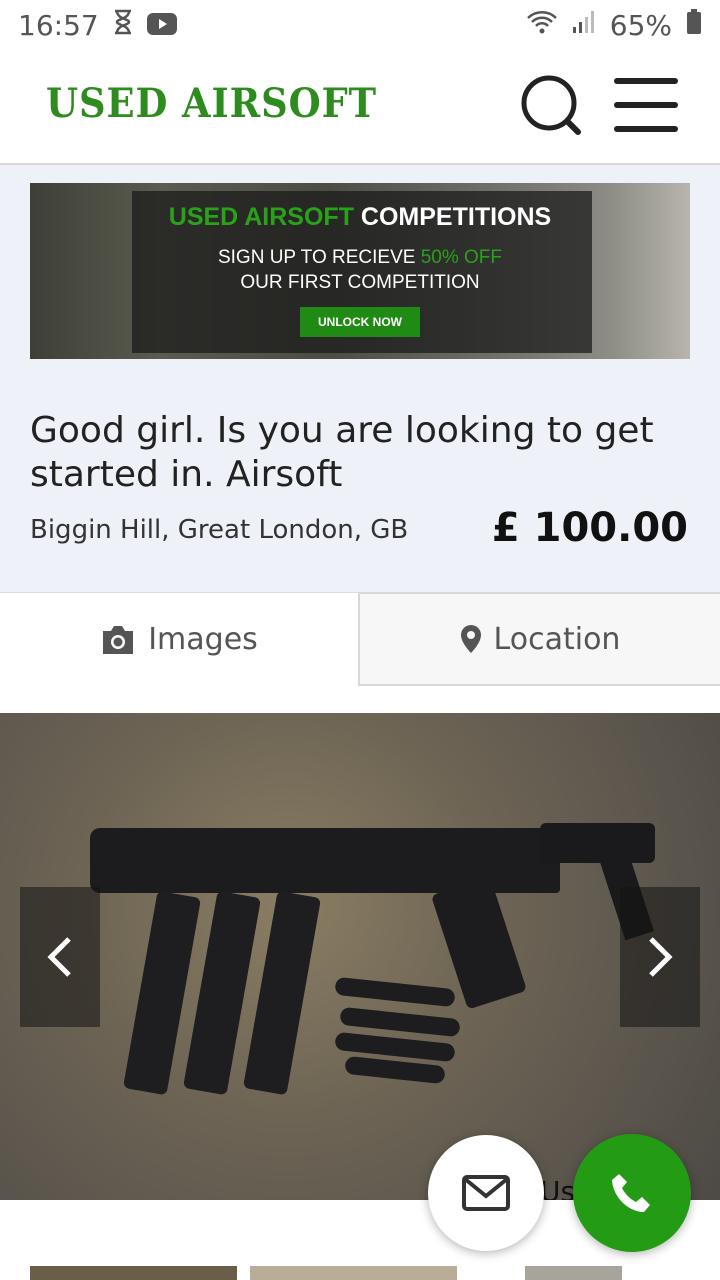 This screenshot has height=1280, width=720. I want to click on tab-images: Images, so click(179, 639).